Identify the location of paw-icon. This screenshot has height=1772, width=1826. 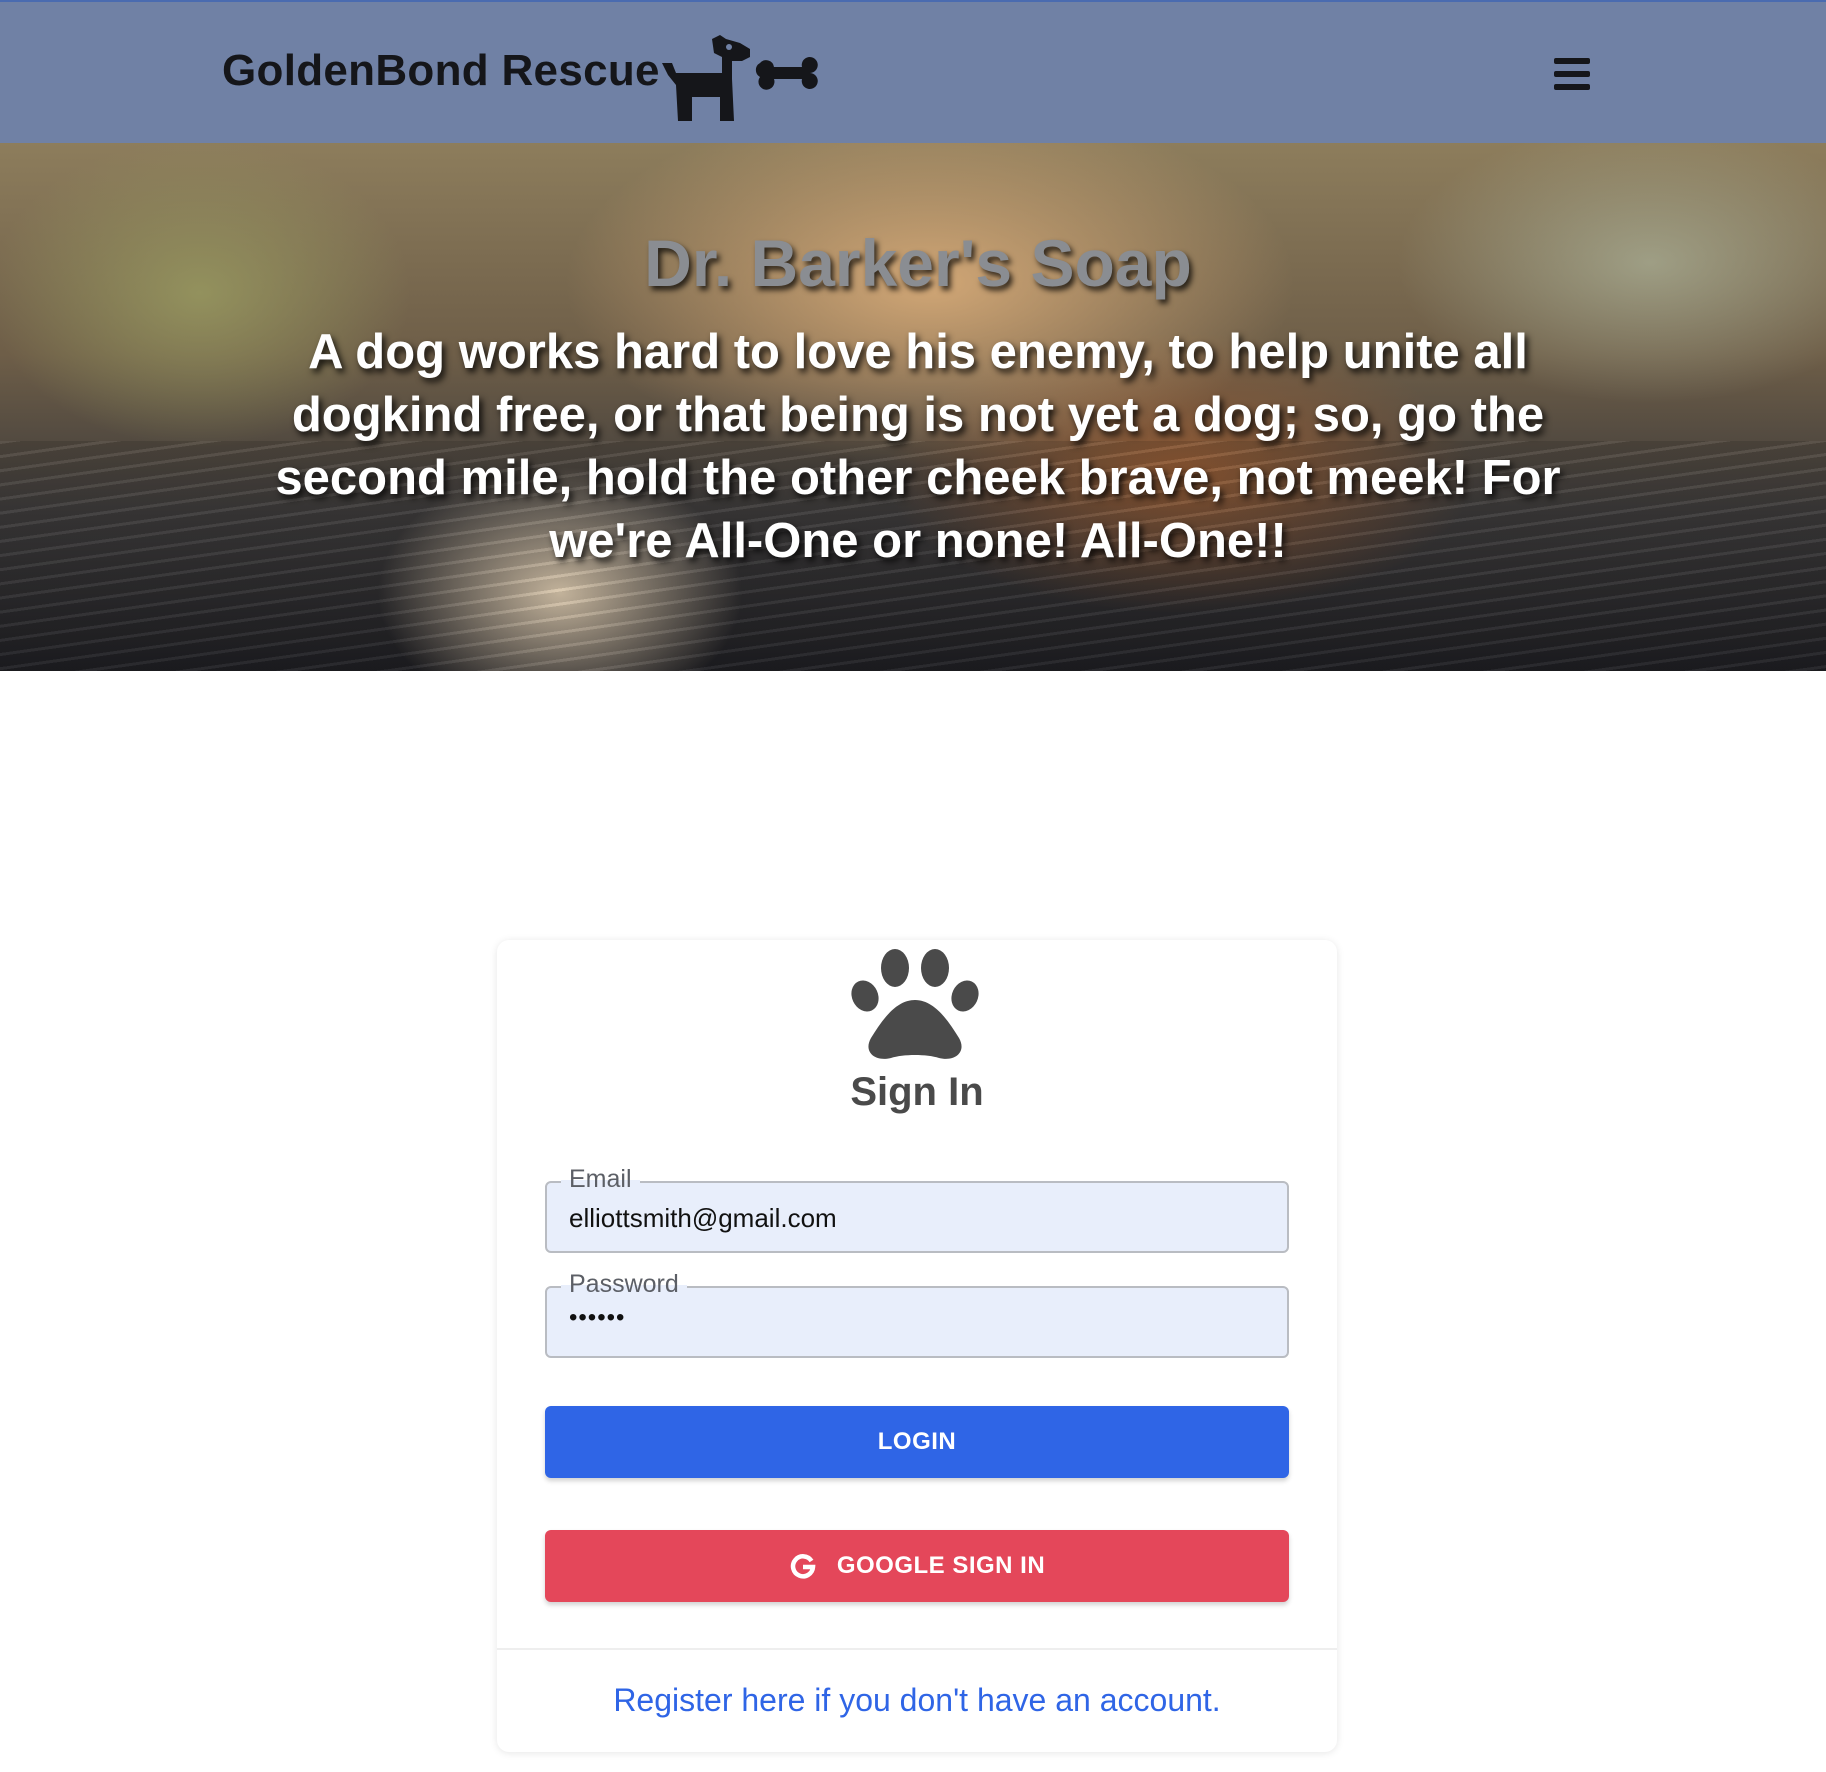
(915, 1004).